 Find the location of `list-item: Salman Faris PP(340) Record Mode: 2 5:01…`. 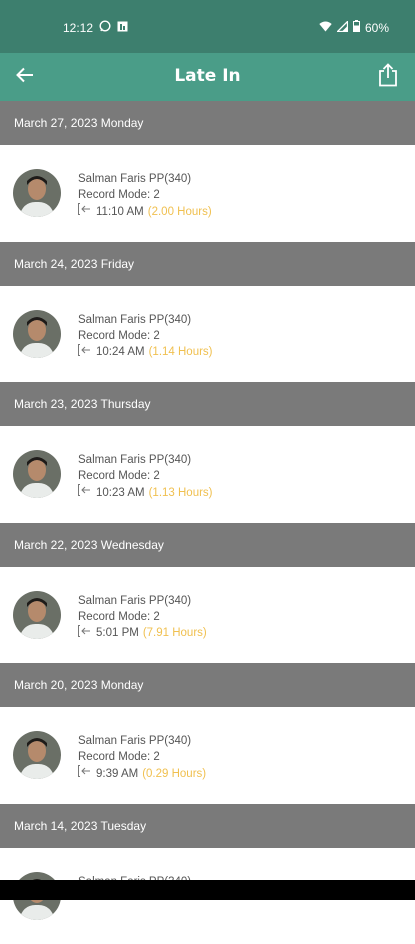

list-item: Salman Faris PP(340) Record Mode: 2 5:01… is located at coordinates (207, 615).